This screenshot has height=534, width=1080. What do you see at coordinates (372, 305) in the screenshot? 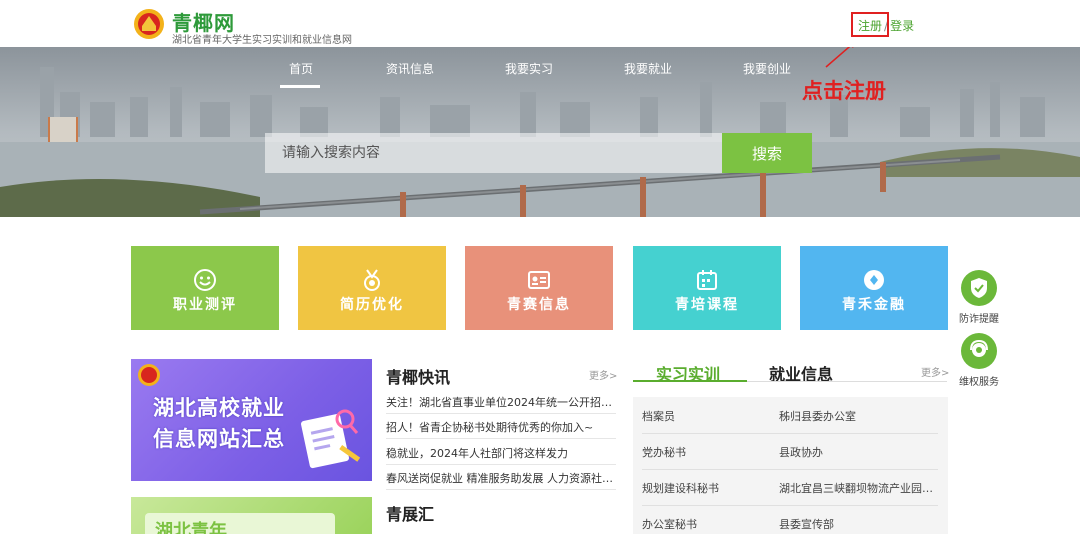
I see `tile-label: 简历优化` at bounding box center [372, 305].